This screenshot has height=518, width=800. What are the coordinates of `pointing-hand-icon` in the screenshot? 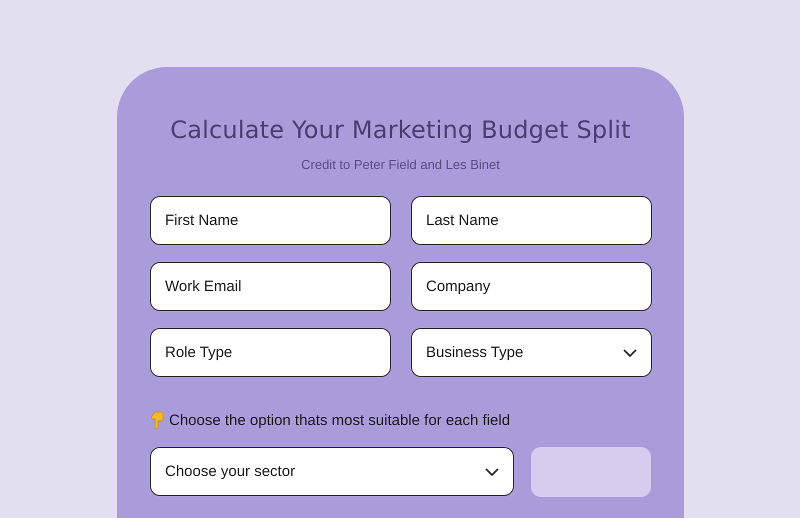 It's located at (157, 420).